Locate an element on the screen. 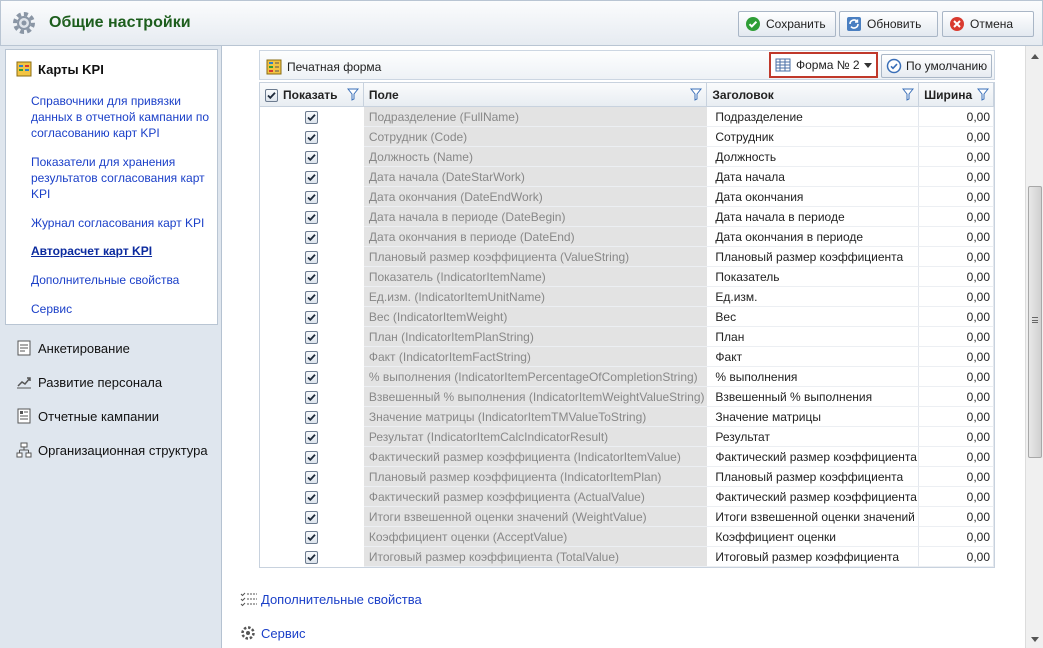  caption-cell: Дата окончания в периоде is located at coordinates (813, 237).